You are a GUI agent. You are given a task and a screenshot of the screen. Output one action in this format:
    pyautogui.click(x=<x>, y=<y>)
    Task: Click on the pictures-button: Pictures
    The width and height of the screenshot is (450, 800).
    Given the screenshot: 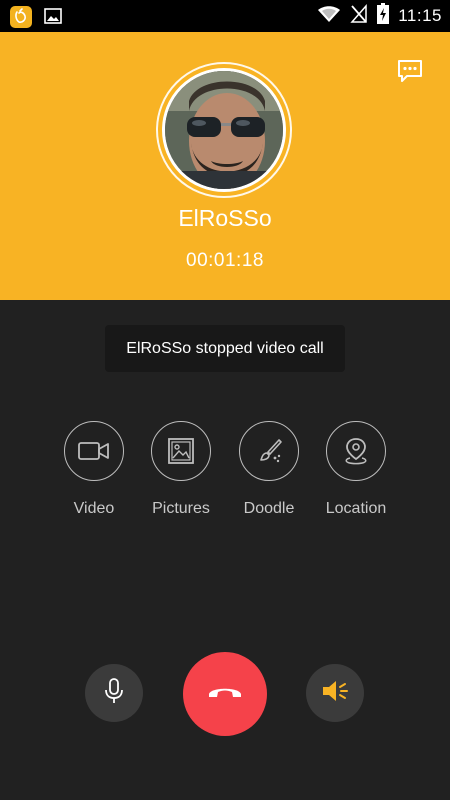 What is the action you would take?
    pyautogui.click(x=181, y=469)
    